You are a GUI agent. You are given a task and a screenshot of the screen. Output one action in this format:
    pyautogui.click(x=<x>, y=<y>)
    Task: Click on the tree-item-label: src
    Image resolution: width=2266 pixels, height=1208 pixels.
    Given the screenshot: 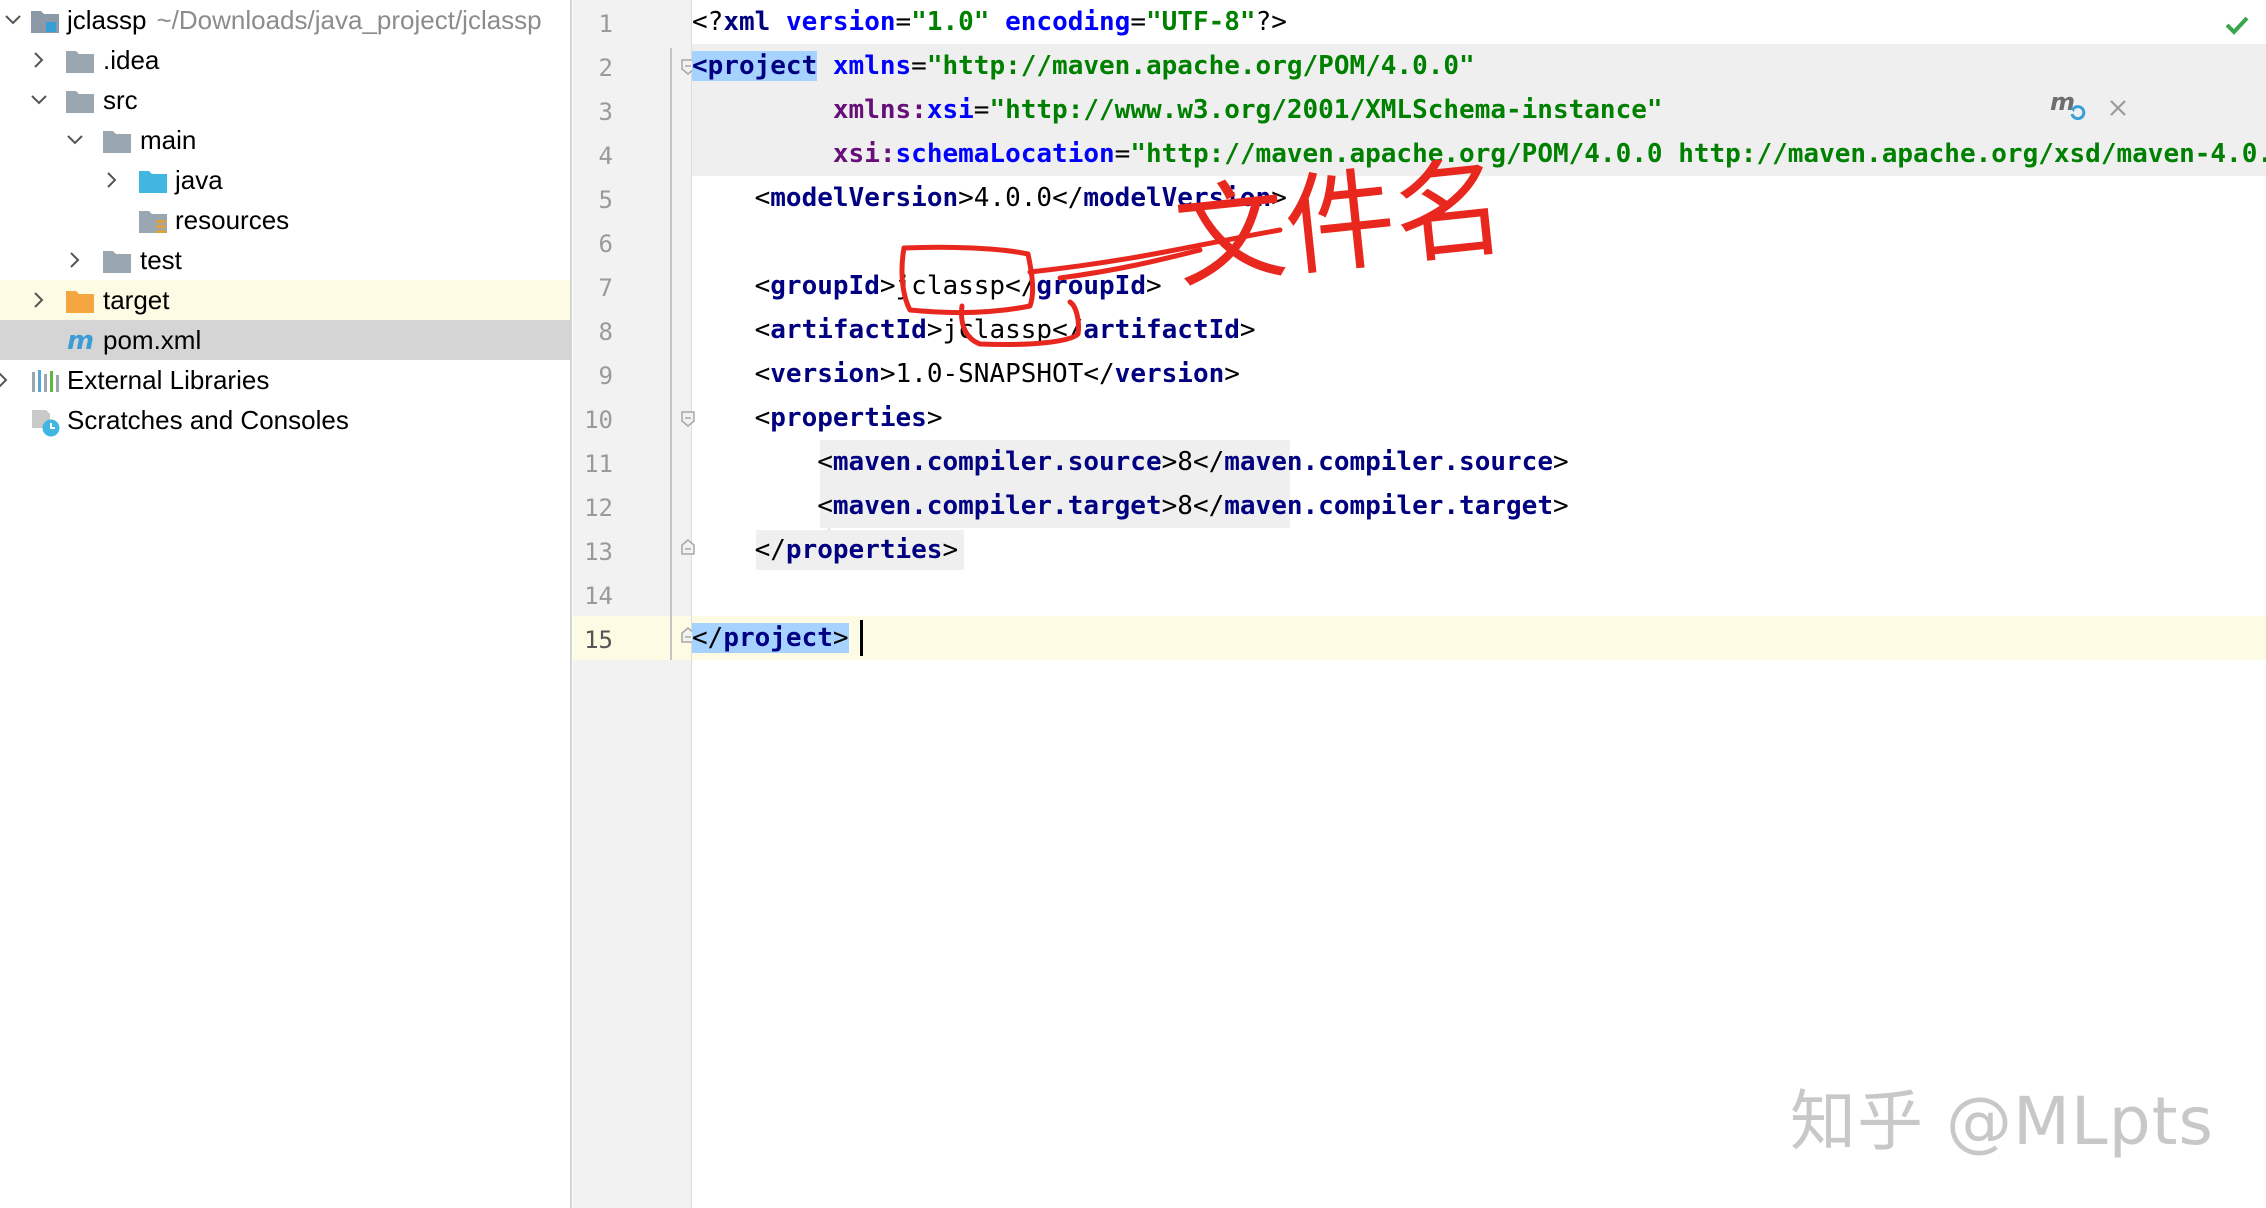 What is the action you would take?
    pyautogui.click(x=120, y=100)
    